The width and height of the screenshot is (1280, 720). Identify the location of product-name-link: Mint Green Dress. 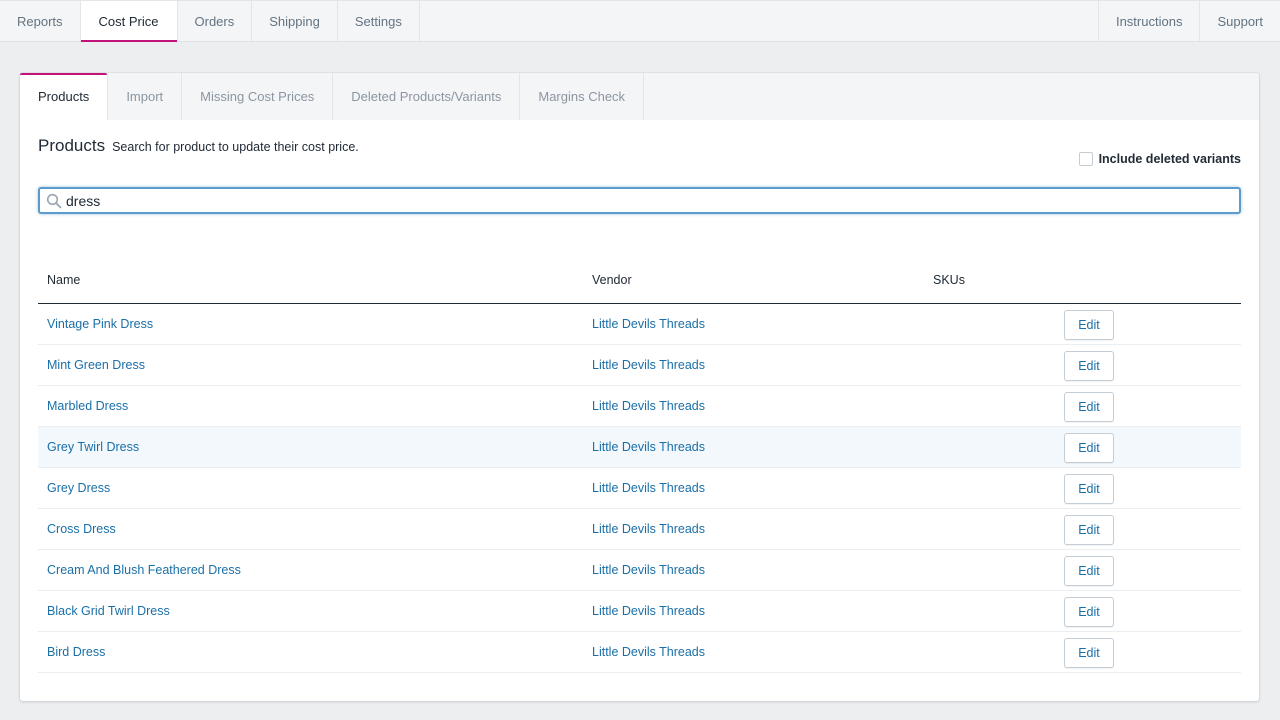
(96, 365).